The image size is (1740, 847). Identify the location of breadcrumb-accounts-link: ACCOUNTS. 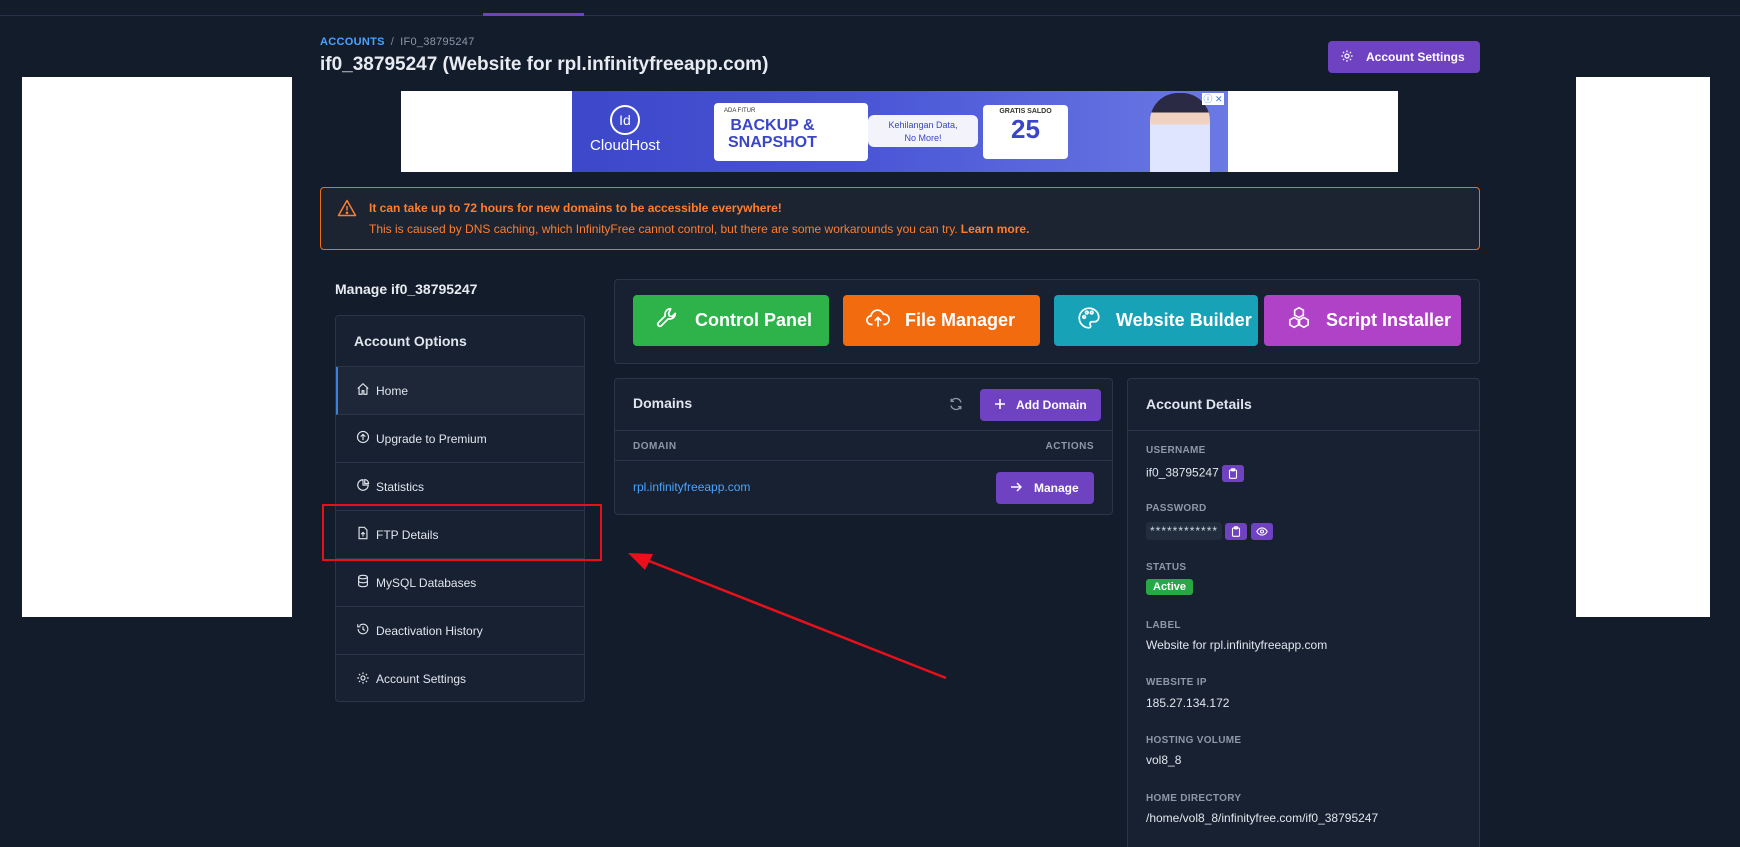
(352, 42).